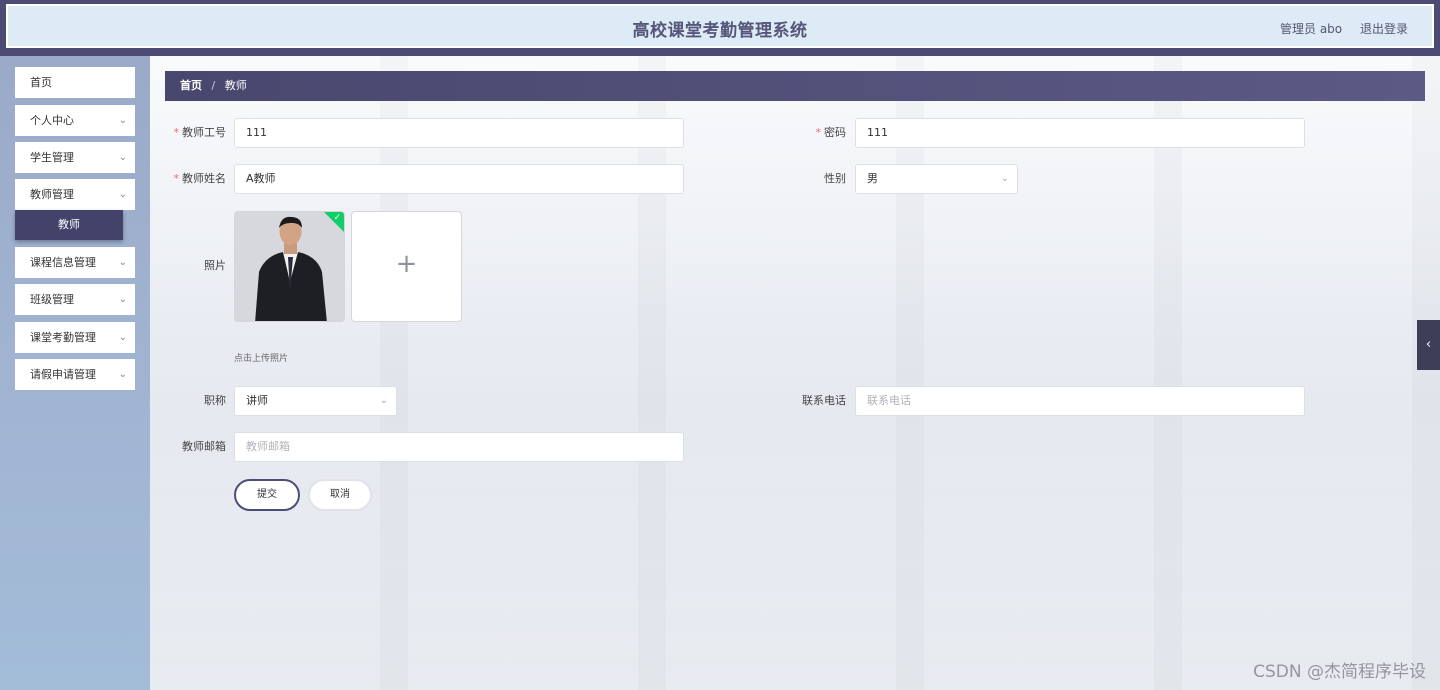  I want to click on teacher-name-input: A教师, so click(459, 179).